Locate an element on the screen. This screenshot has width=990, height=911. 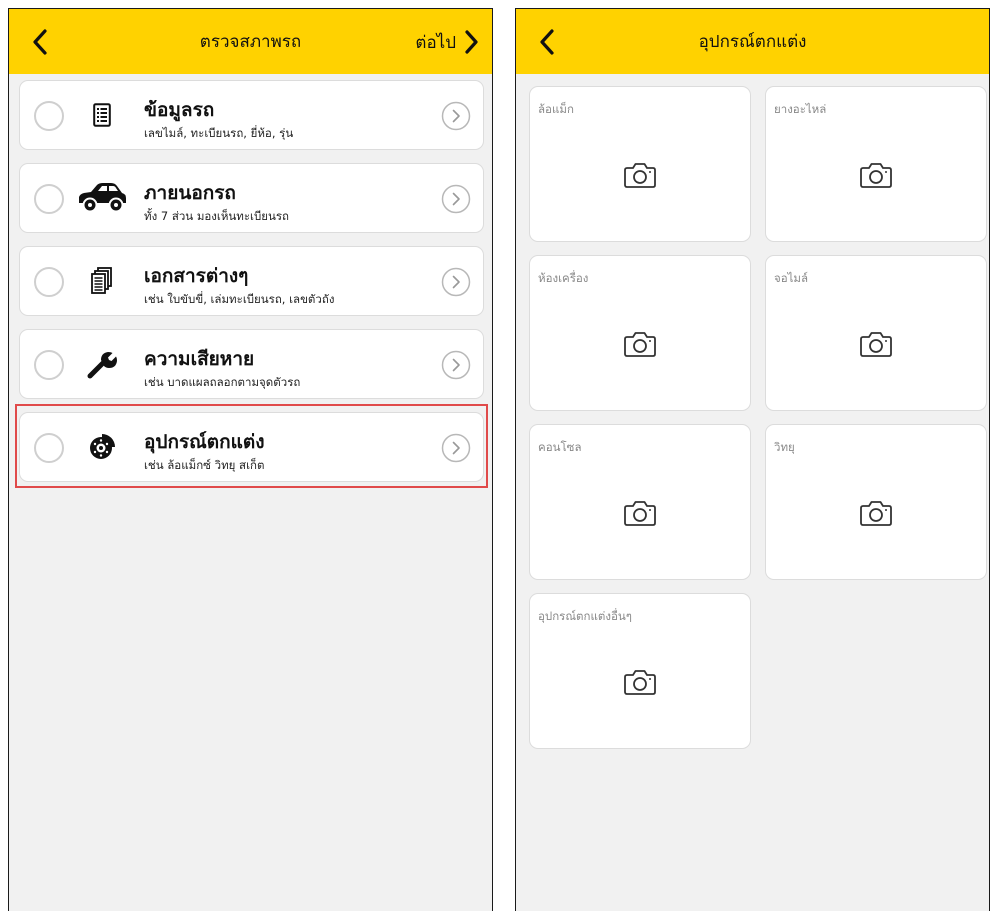
item-subtitle: เช่น บาดแผลถลอกตามจุดตัวรถ is located at coordinates (222, 382).